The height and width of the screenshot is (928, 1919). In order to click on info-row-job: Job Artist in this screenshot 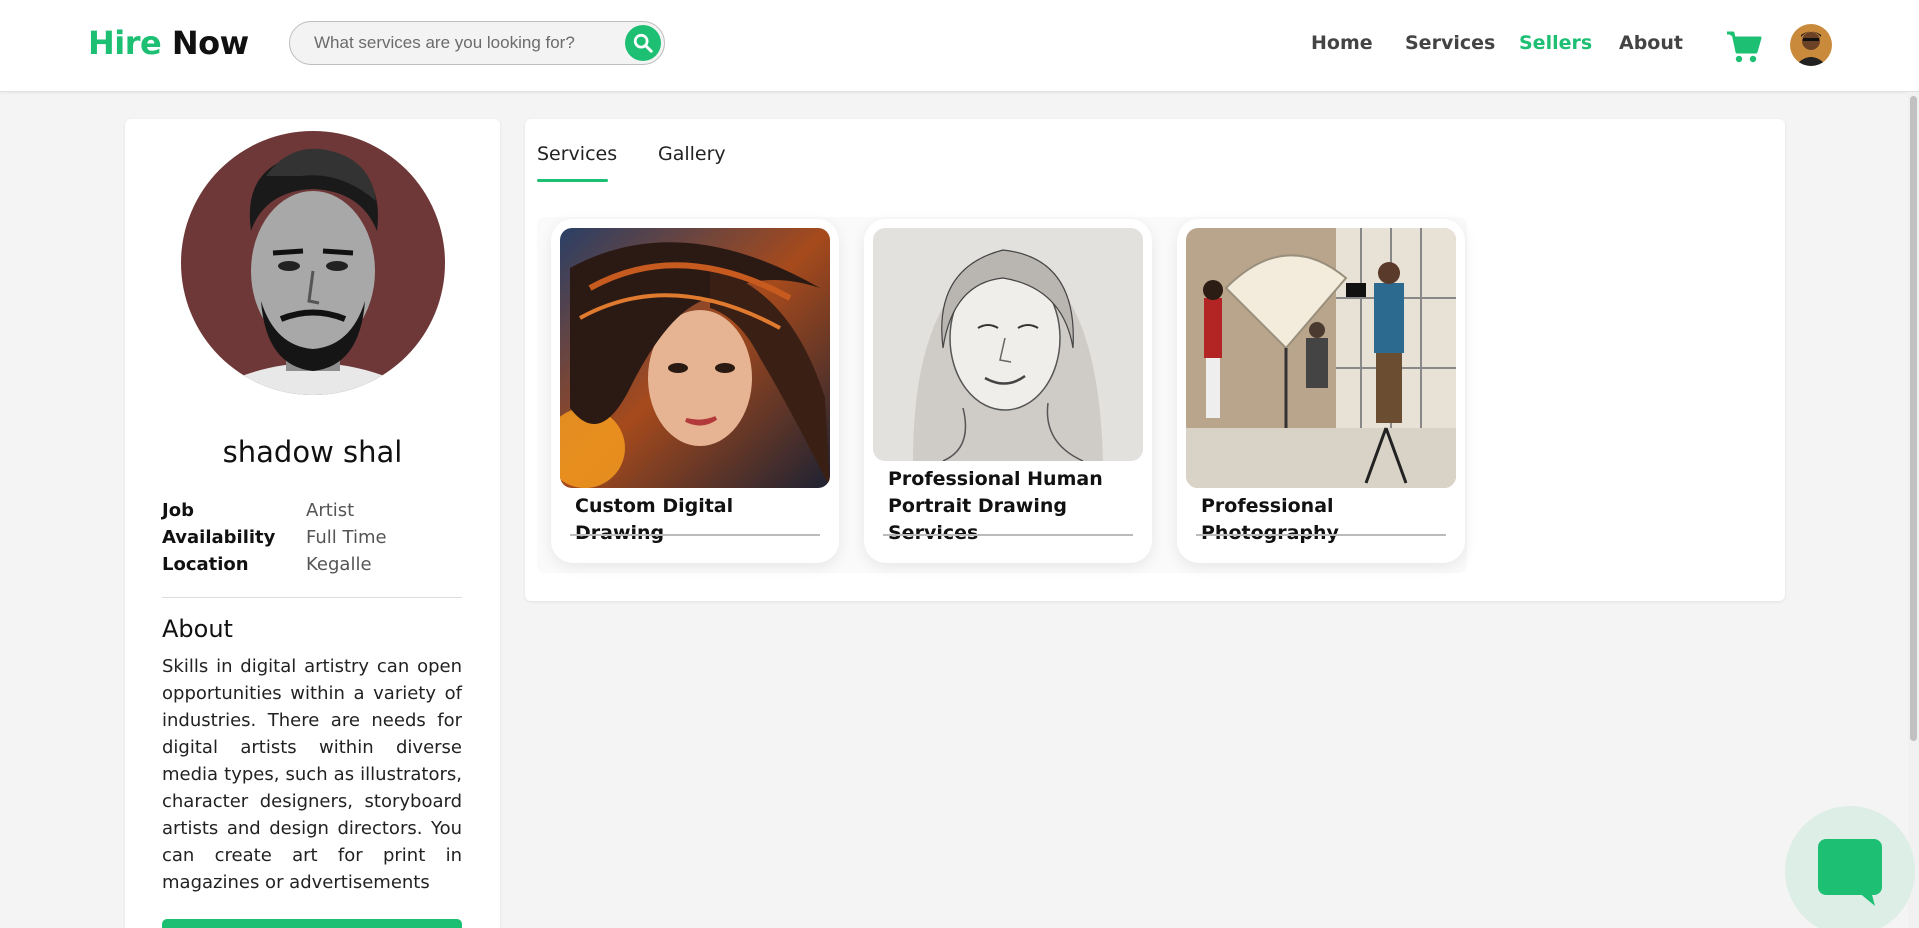, I will do `click(312, 513)`.